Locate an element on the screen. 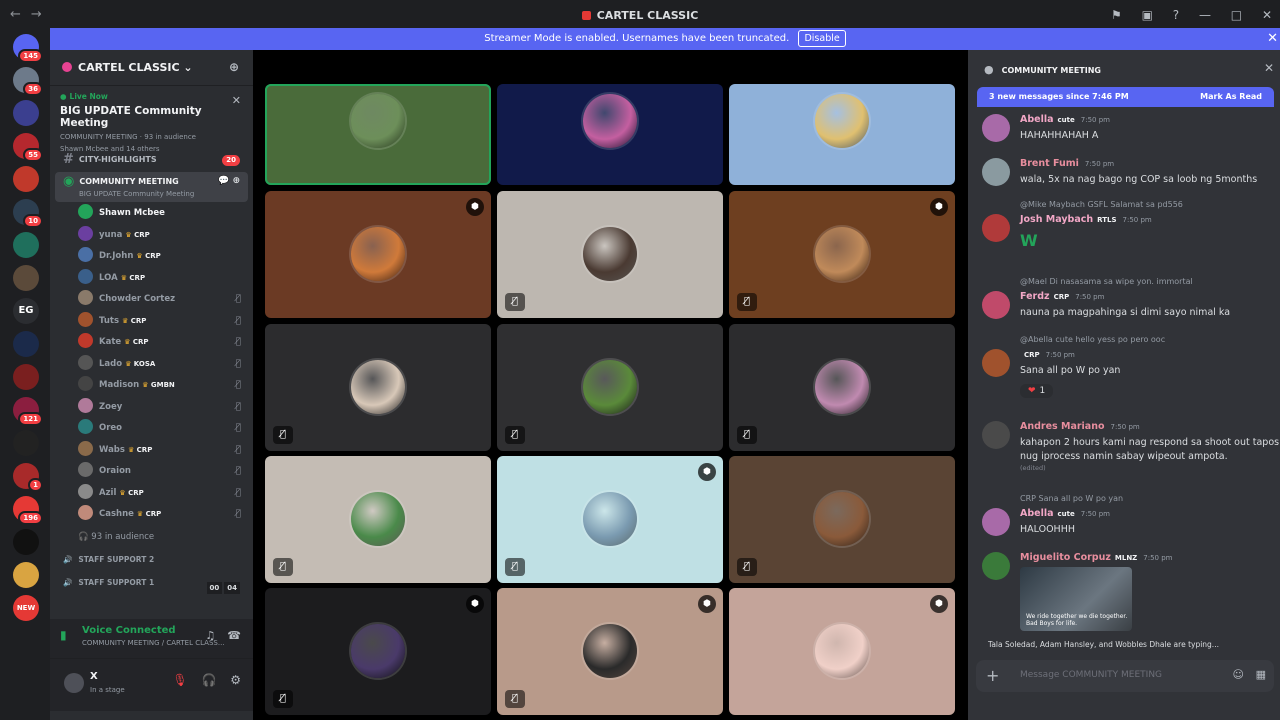 The width and height of the screenshot is (1280, 720). disconnect-icon: ☎ is located at coordinates (234, 635).